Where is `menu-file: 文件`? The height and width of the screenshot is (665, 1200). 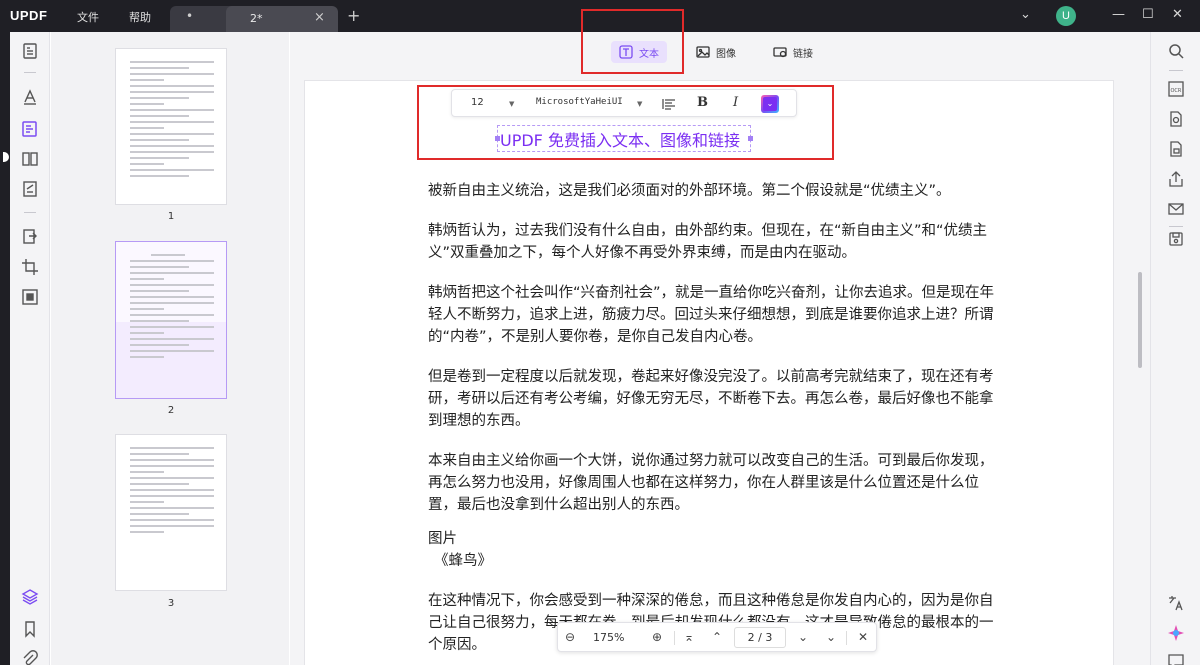
menu-file: 文件 is located at coordinates (88, 17).